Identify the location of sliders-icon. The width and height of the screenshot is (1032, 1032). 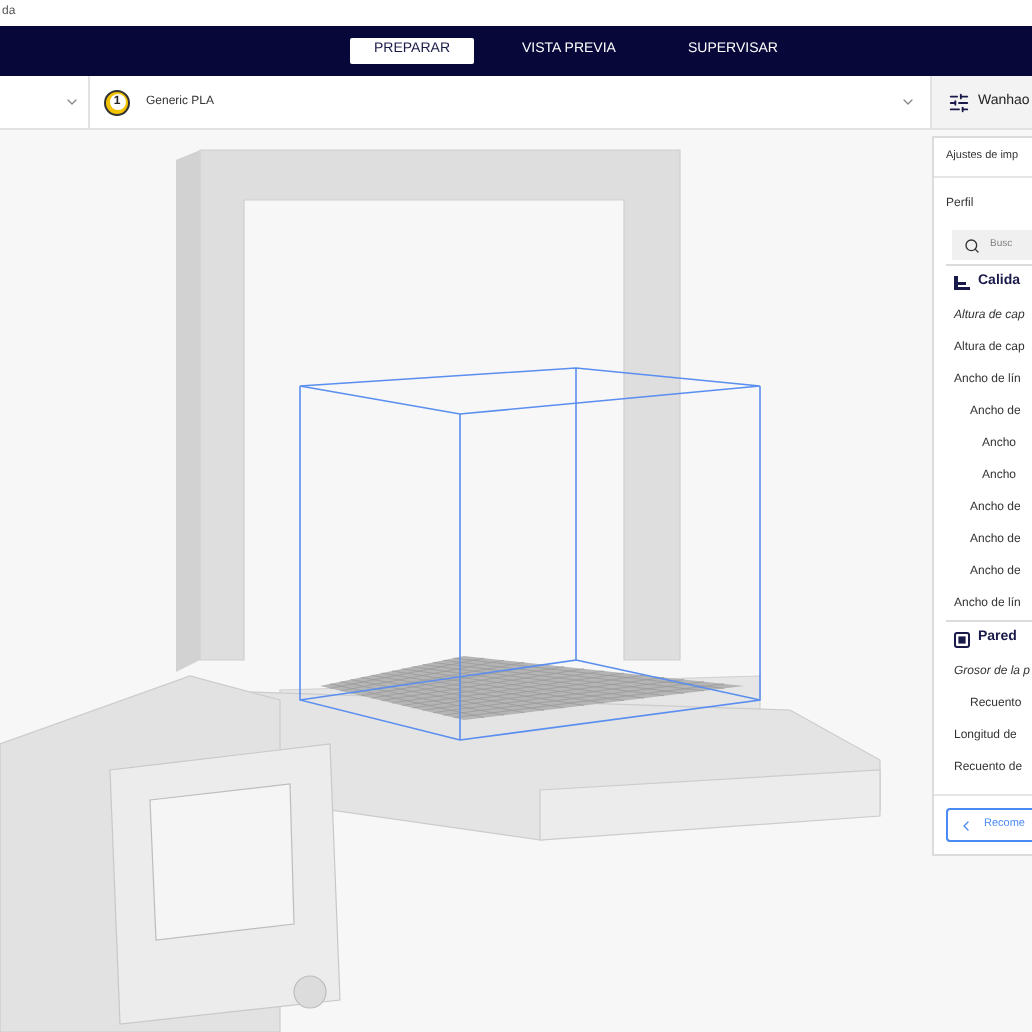
(959, 102).